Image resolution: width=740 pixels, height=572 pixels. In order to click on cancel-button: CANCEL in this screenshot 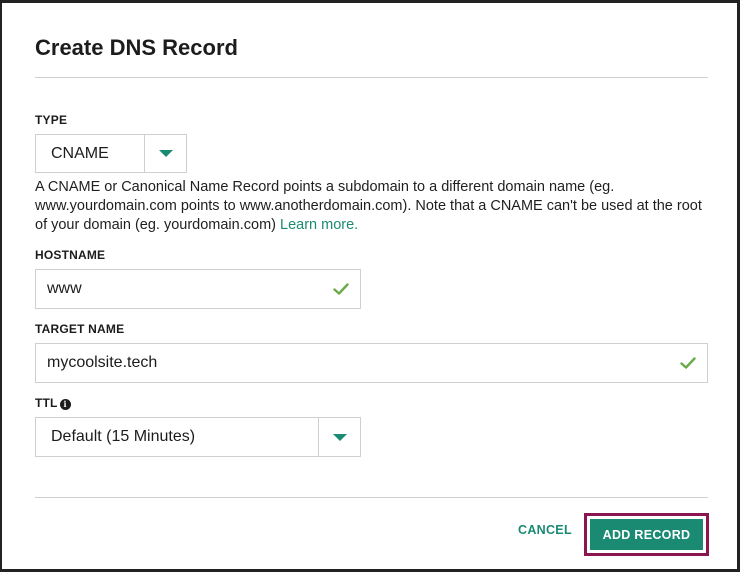, I will do `click(545, 530)`.